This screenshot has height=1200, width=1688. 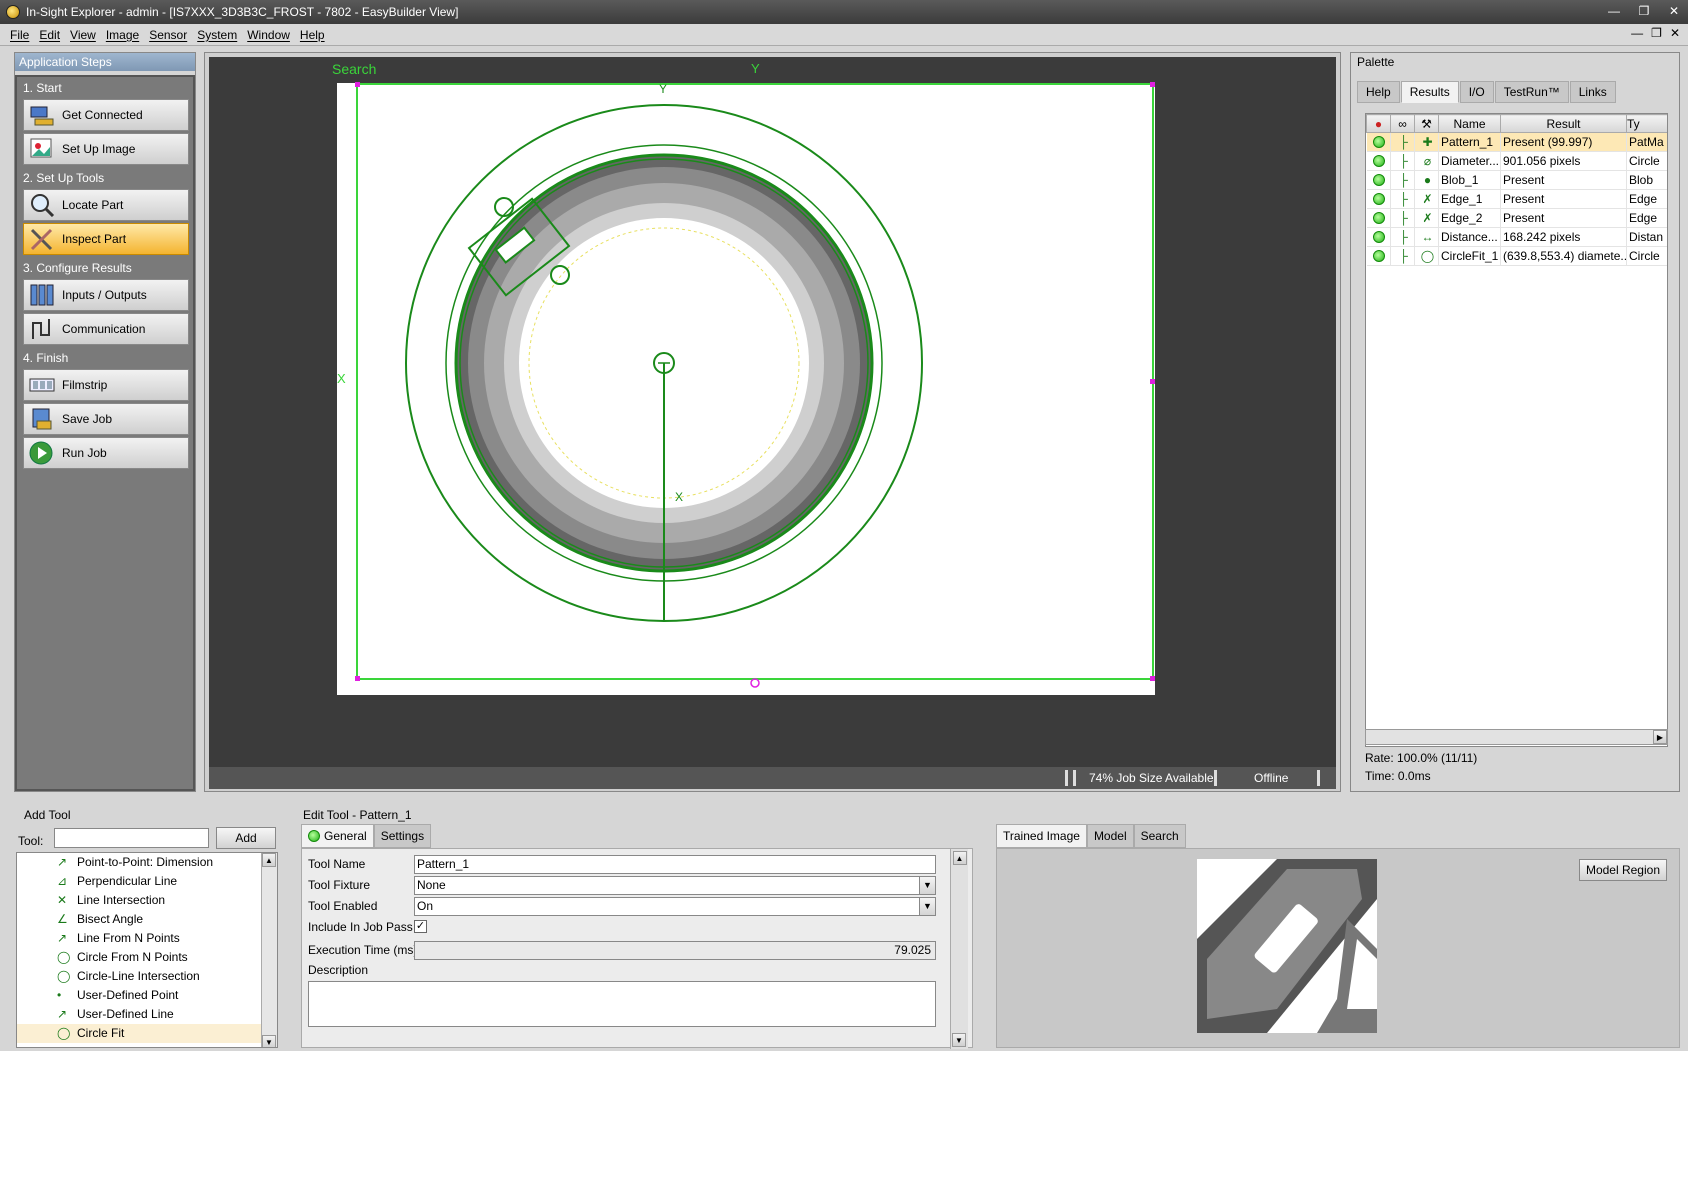 What do you see at coordinates (360, 927) in the screenshot?
I see `include-in-job-pass-label: Include In Job Pass` at bounding box center [360, 927].